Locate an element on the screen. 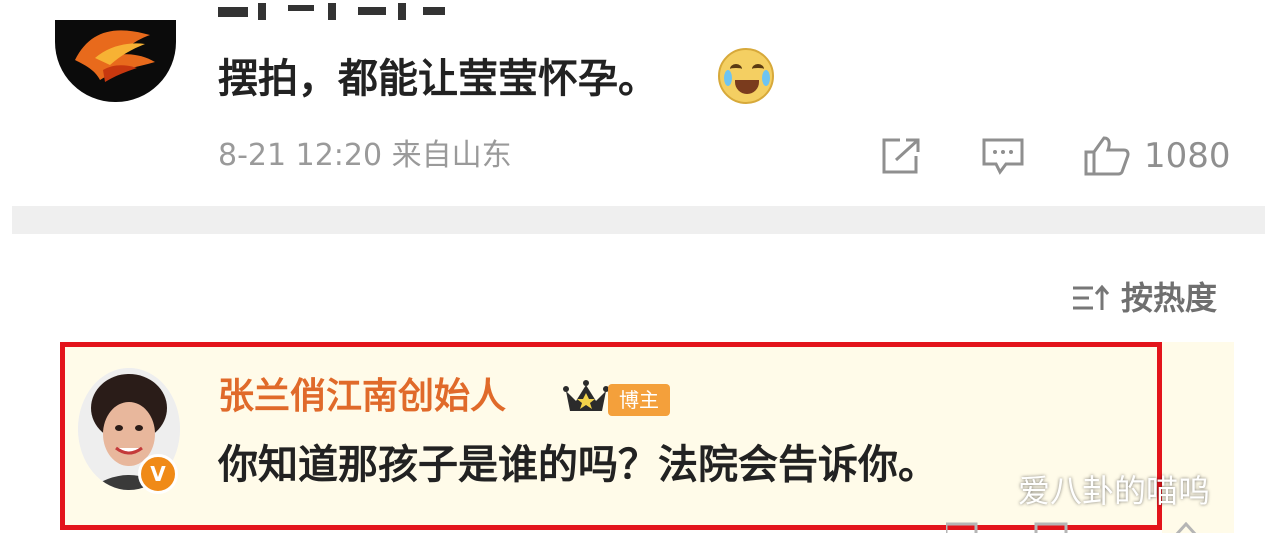 Image resolution: width=1265 pixels, height=533 pixels. sort-toggle: 按热度 is located at coordinates (1151, 298).